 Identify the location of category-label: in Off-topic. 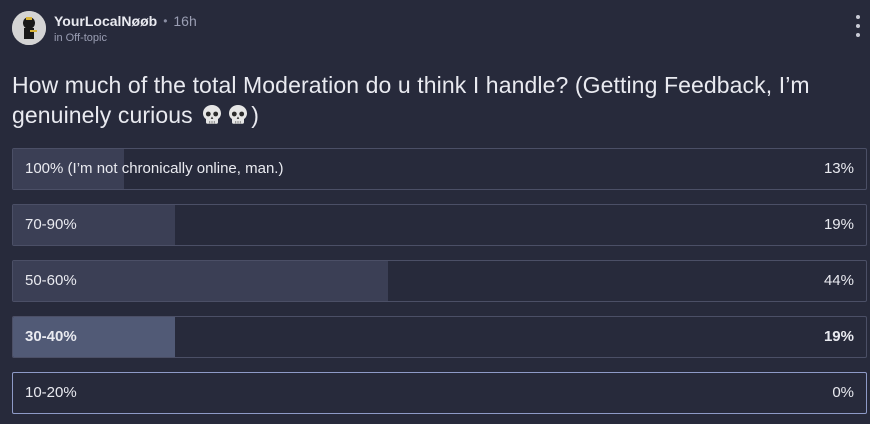
(125, 38).